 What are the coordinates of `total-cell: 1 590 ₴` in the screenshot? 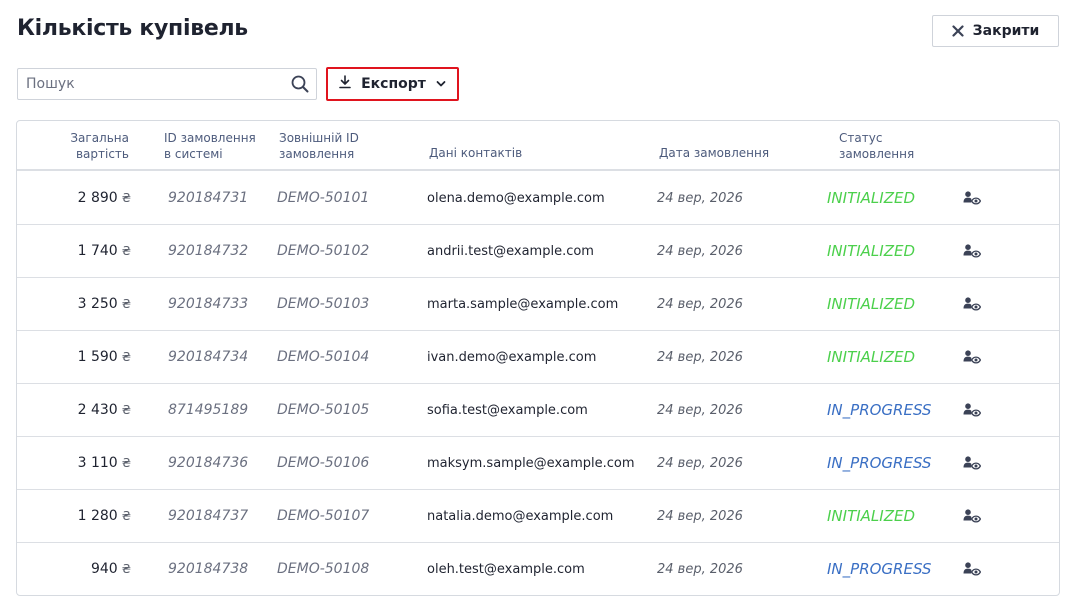 It's located at (104, 357).